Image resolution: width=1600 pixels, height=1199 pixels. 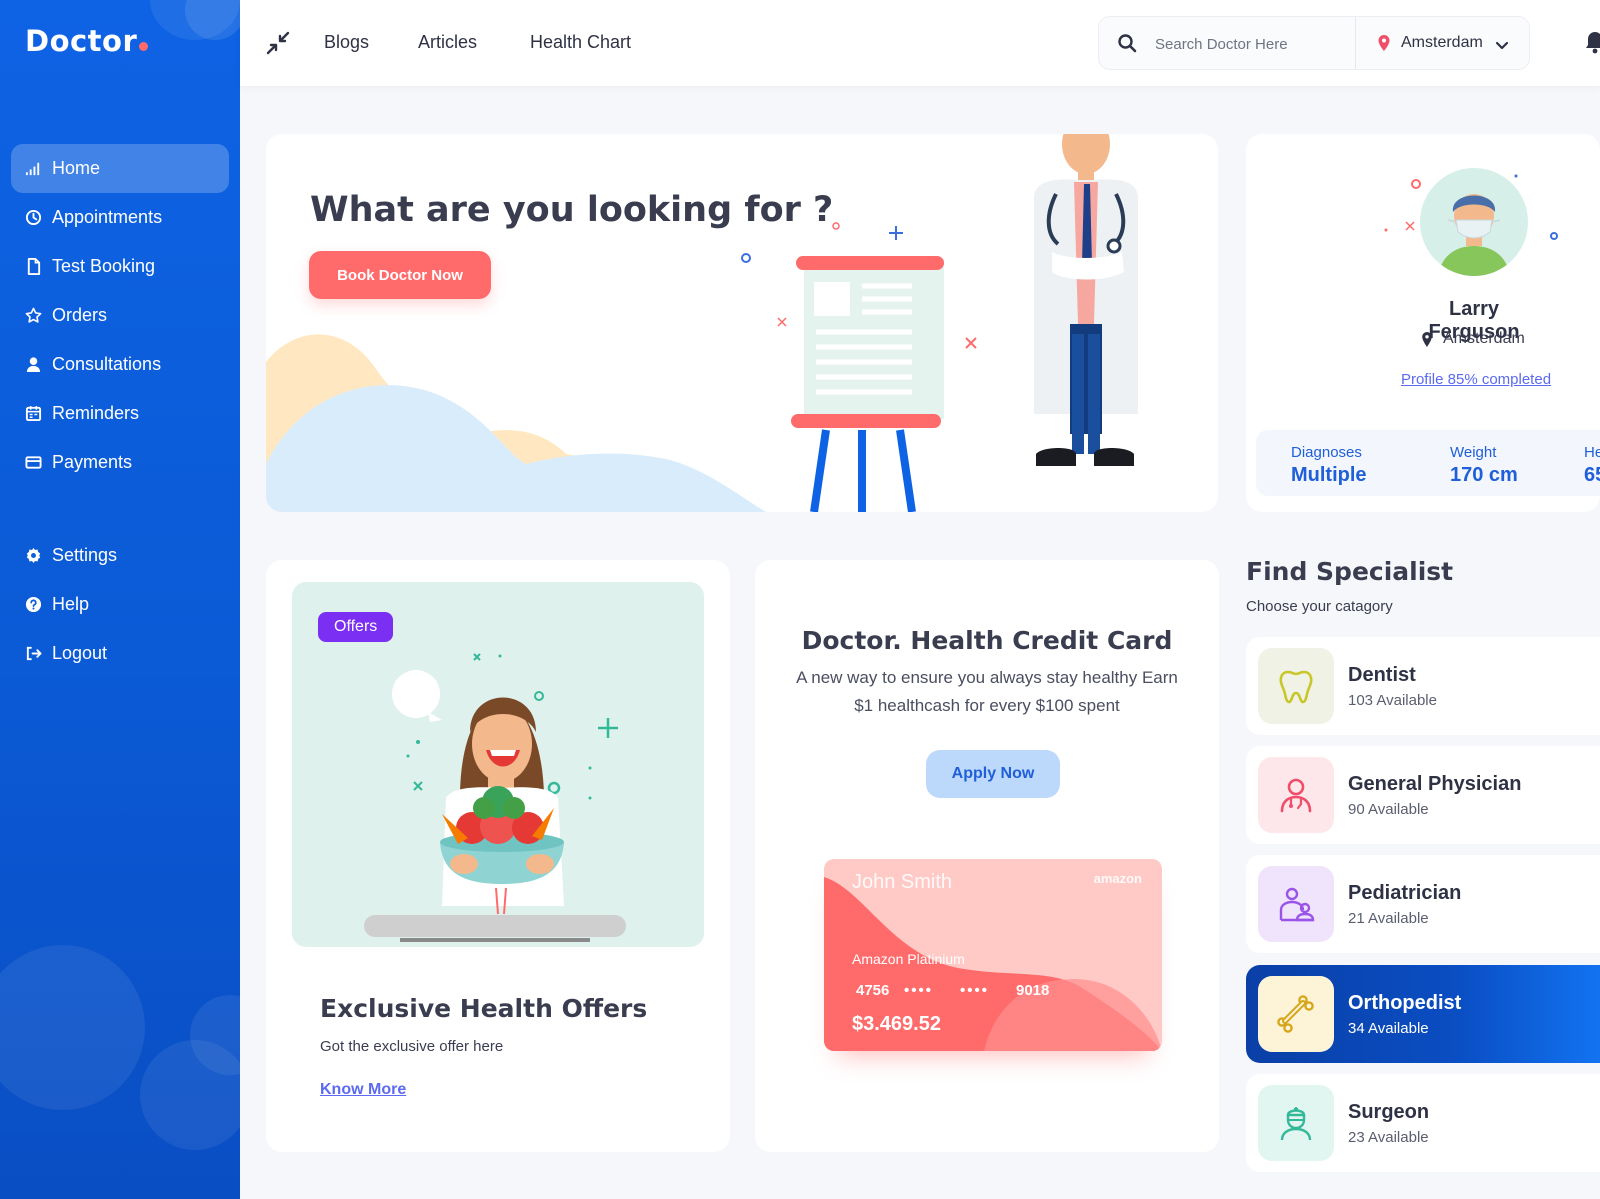 I want to click on card-number-end: 9018, so click(x=1033, y=990).